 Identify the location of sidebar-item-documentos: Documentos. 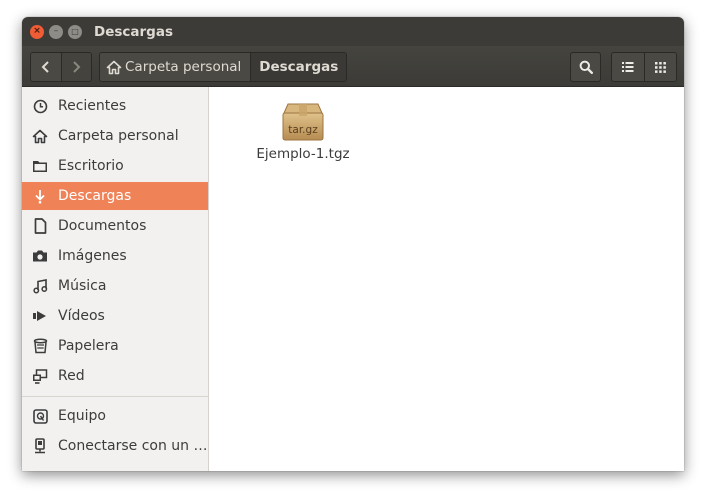
(115, 226).